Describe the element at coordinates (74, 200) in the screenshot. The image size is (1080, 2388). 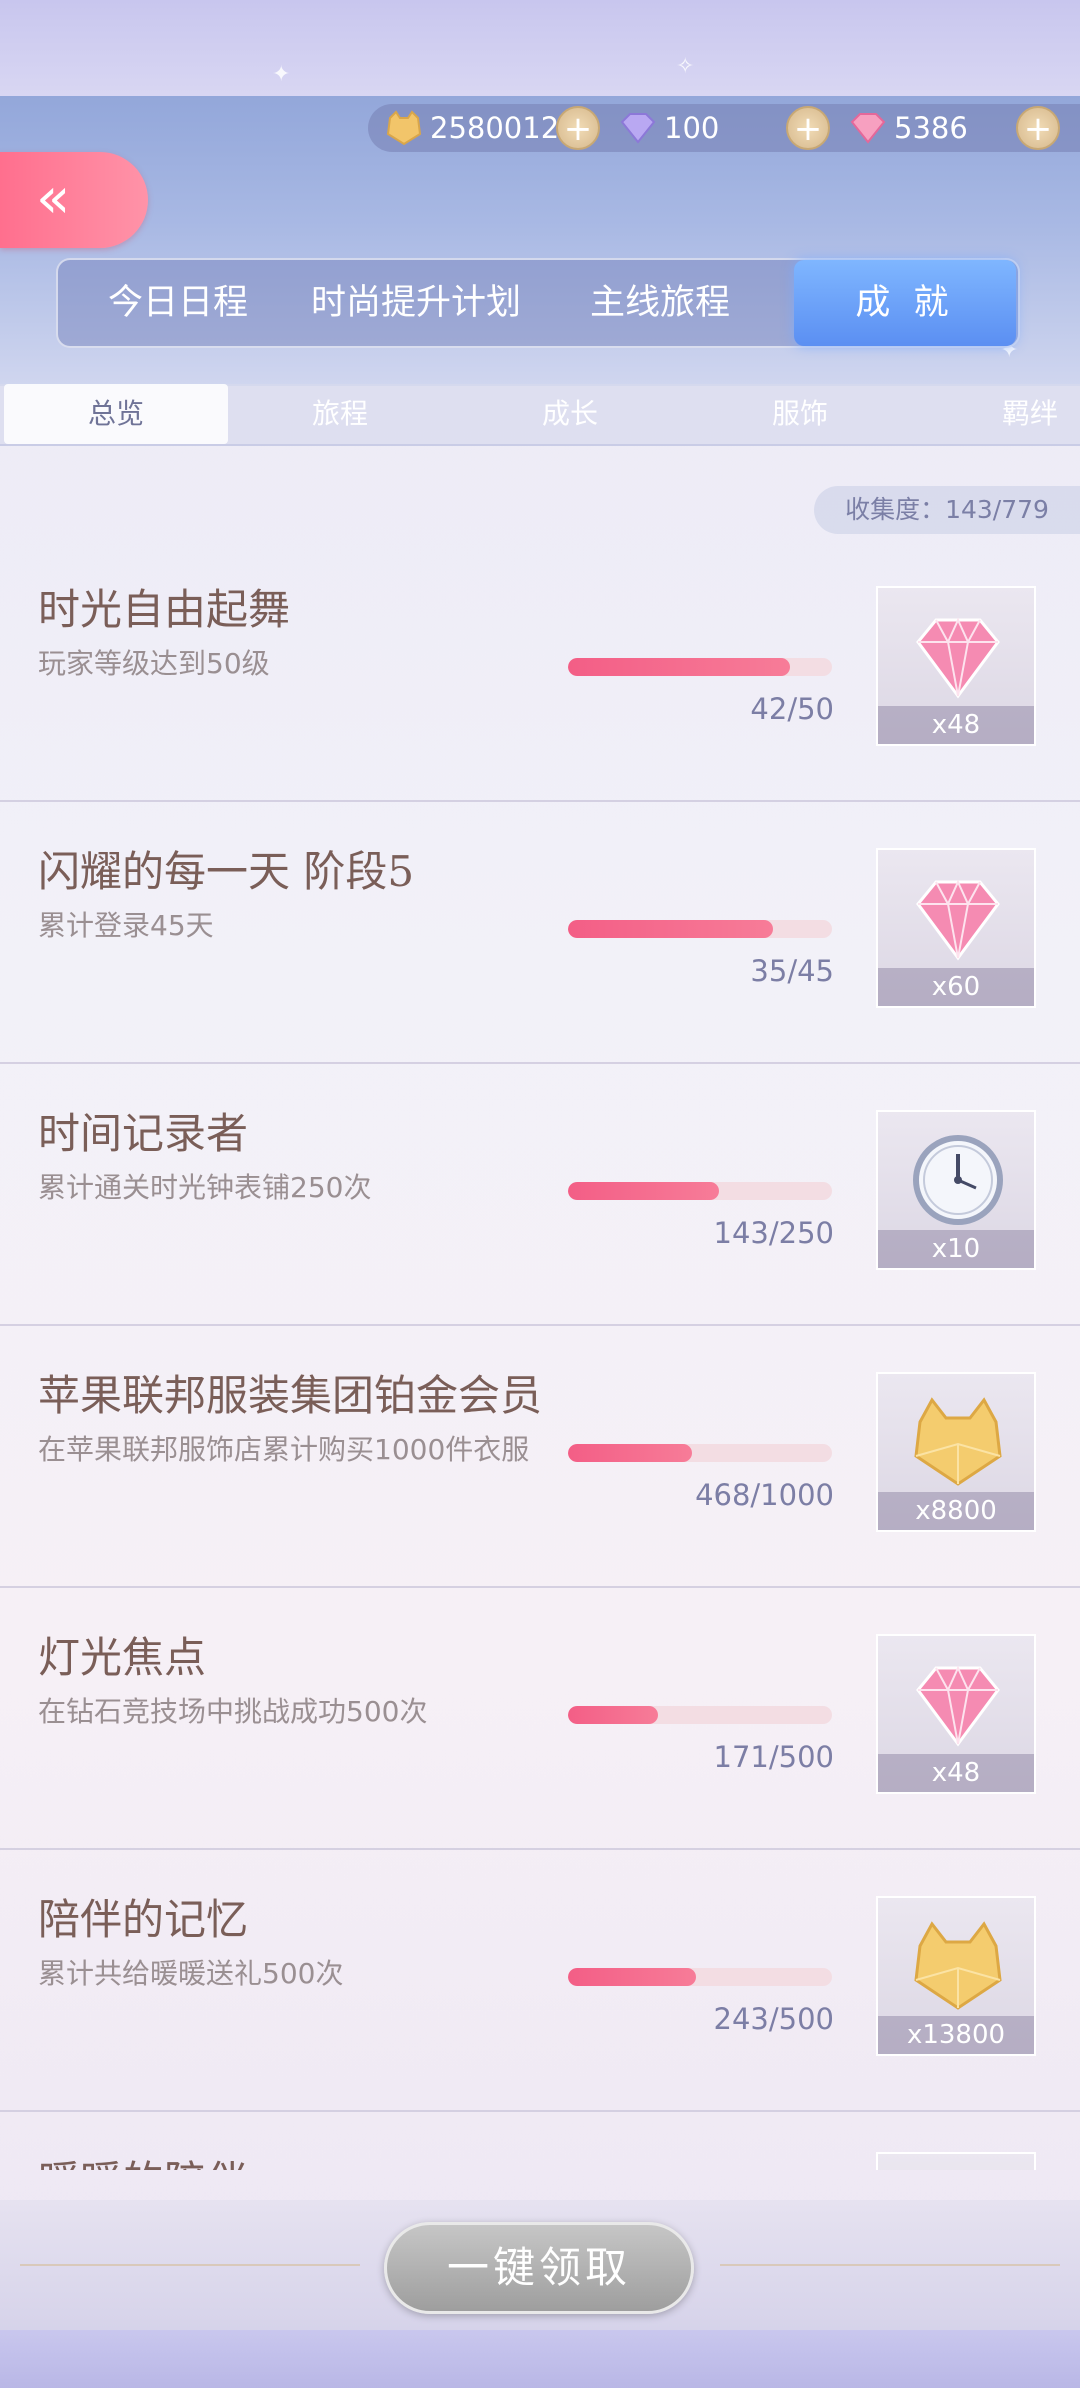
I see `back-button: «` at that location.